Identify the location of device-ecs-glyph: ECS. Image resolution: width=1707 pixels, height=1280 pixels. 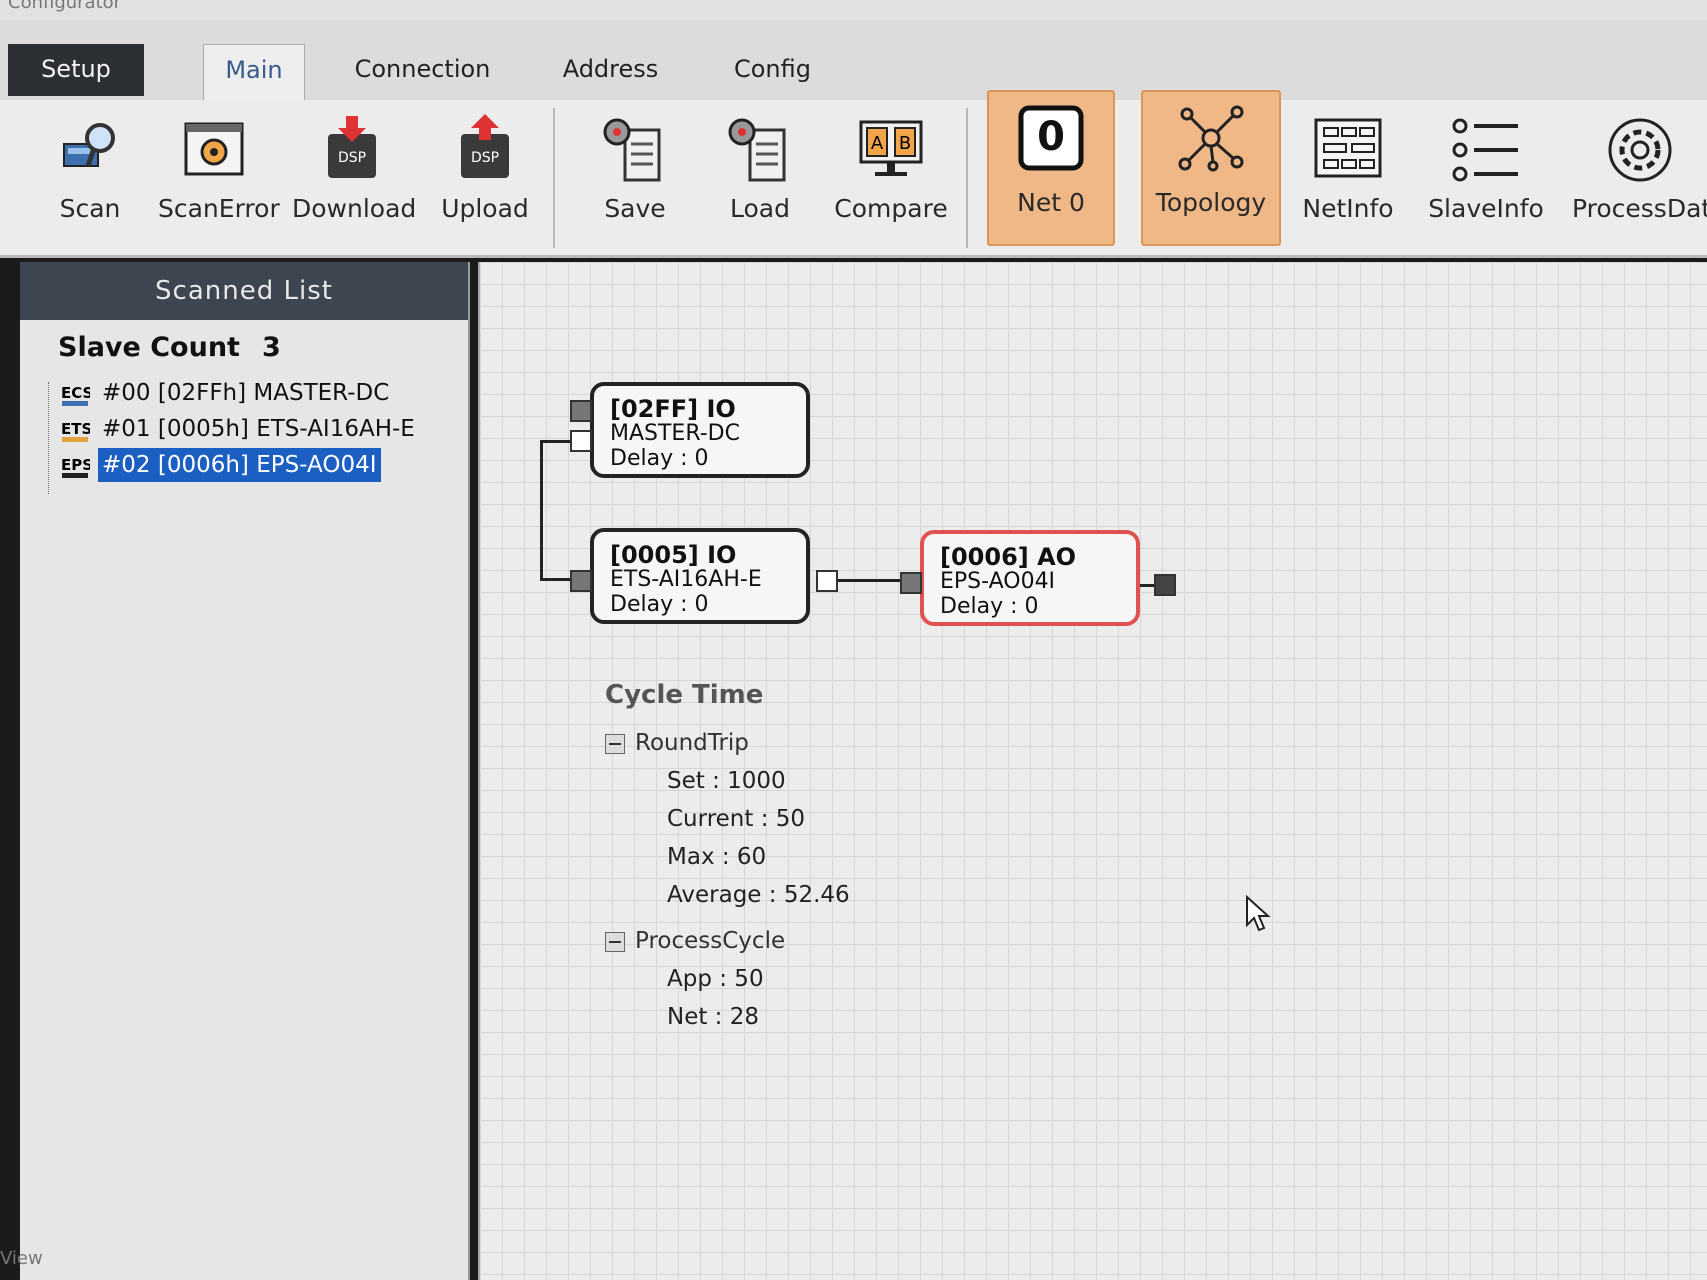
(75, 393).